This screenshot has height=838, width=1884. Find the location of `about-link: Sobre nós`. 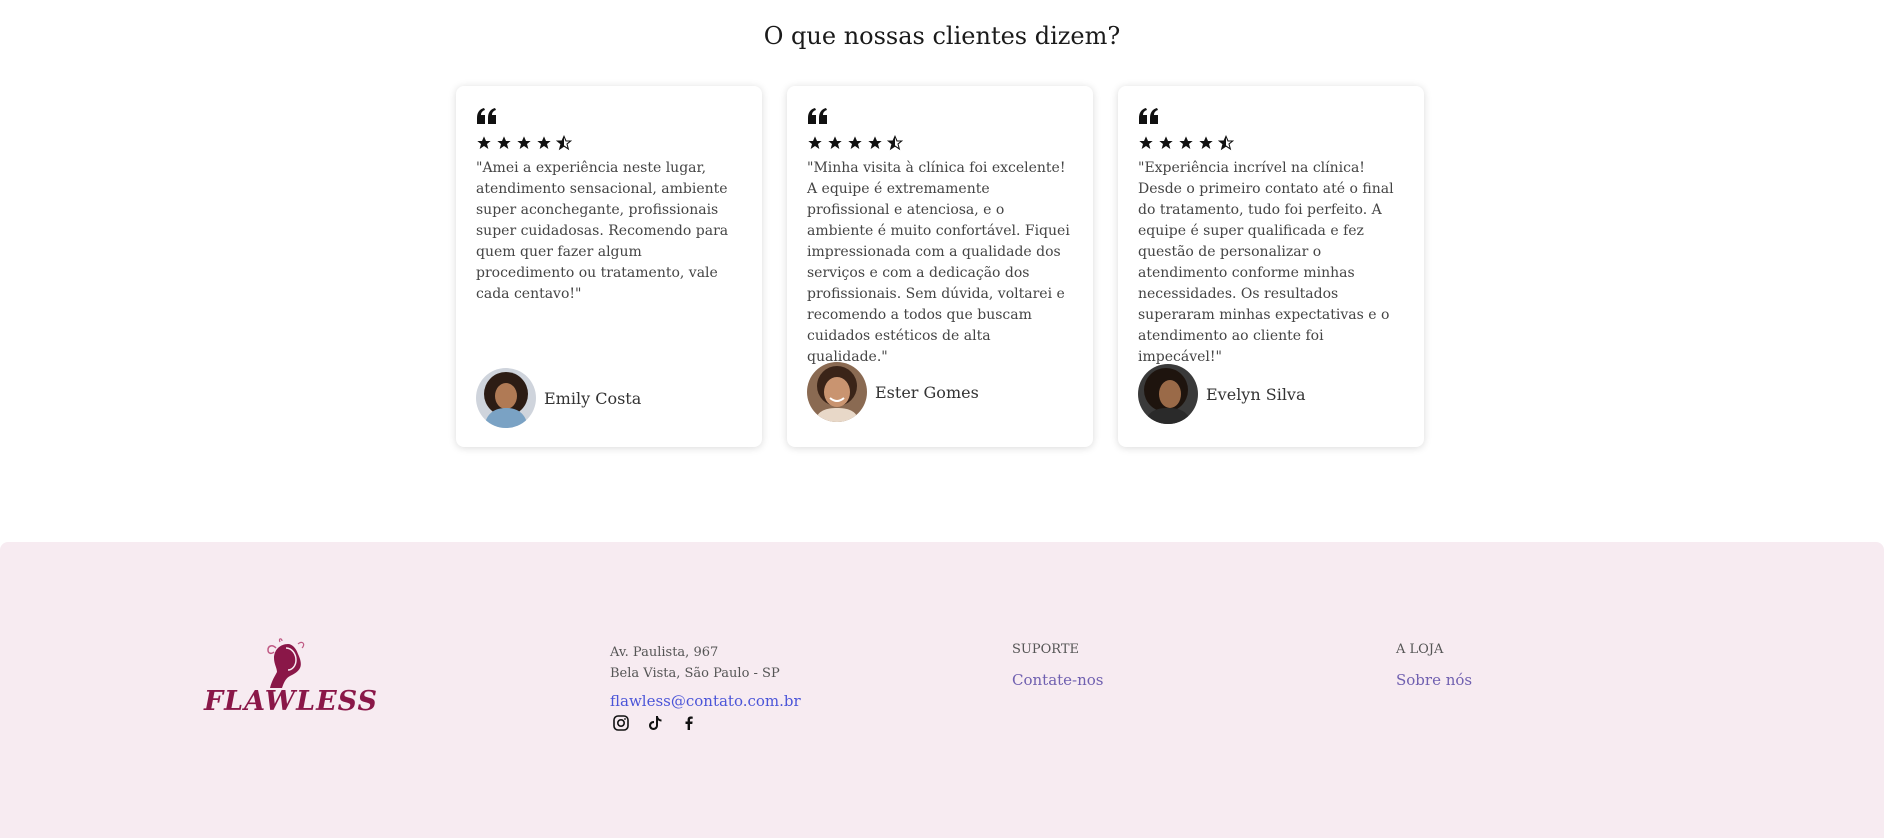

about-link: Sobre nós is located at coordinates (1434, 680).